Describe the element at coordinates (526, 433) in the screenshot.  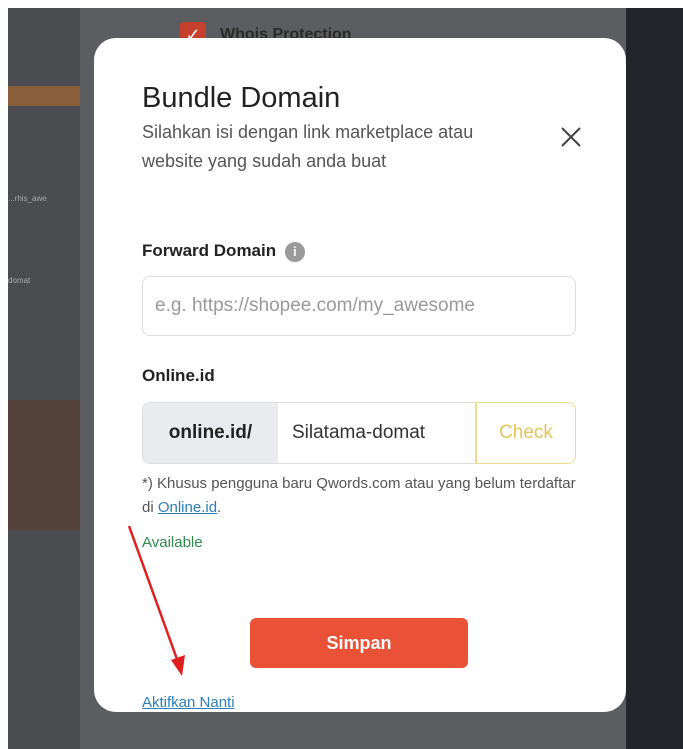
I see `check-button: Check` at that location.